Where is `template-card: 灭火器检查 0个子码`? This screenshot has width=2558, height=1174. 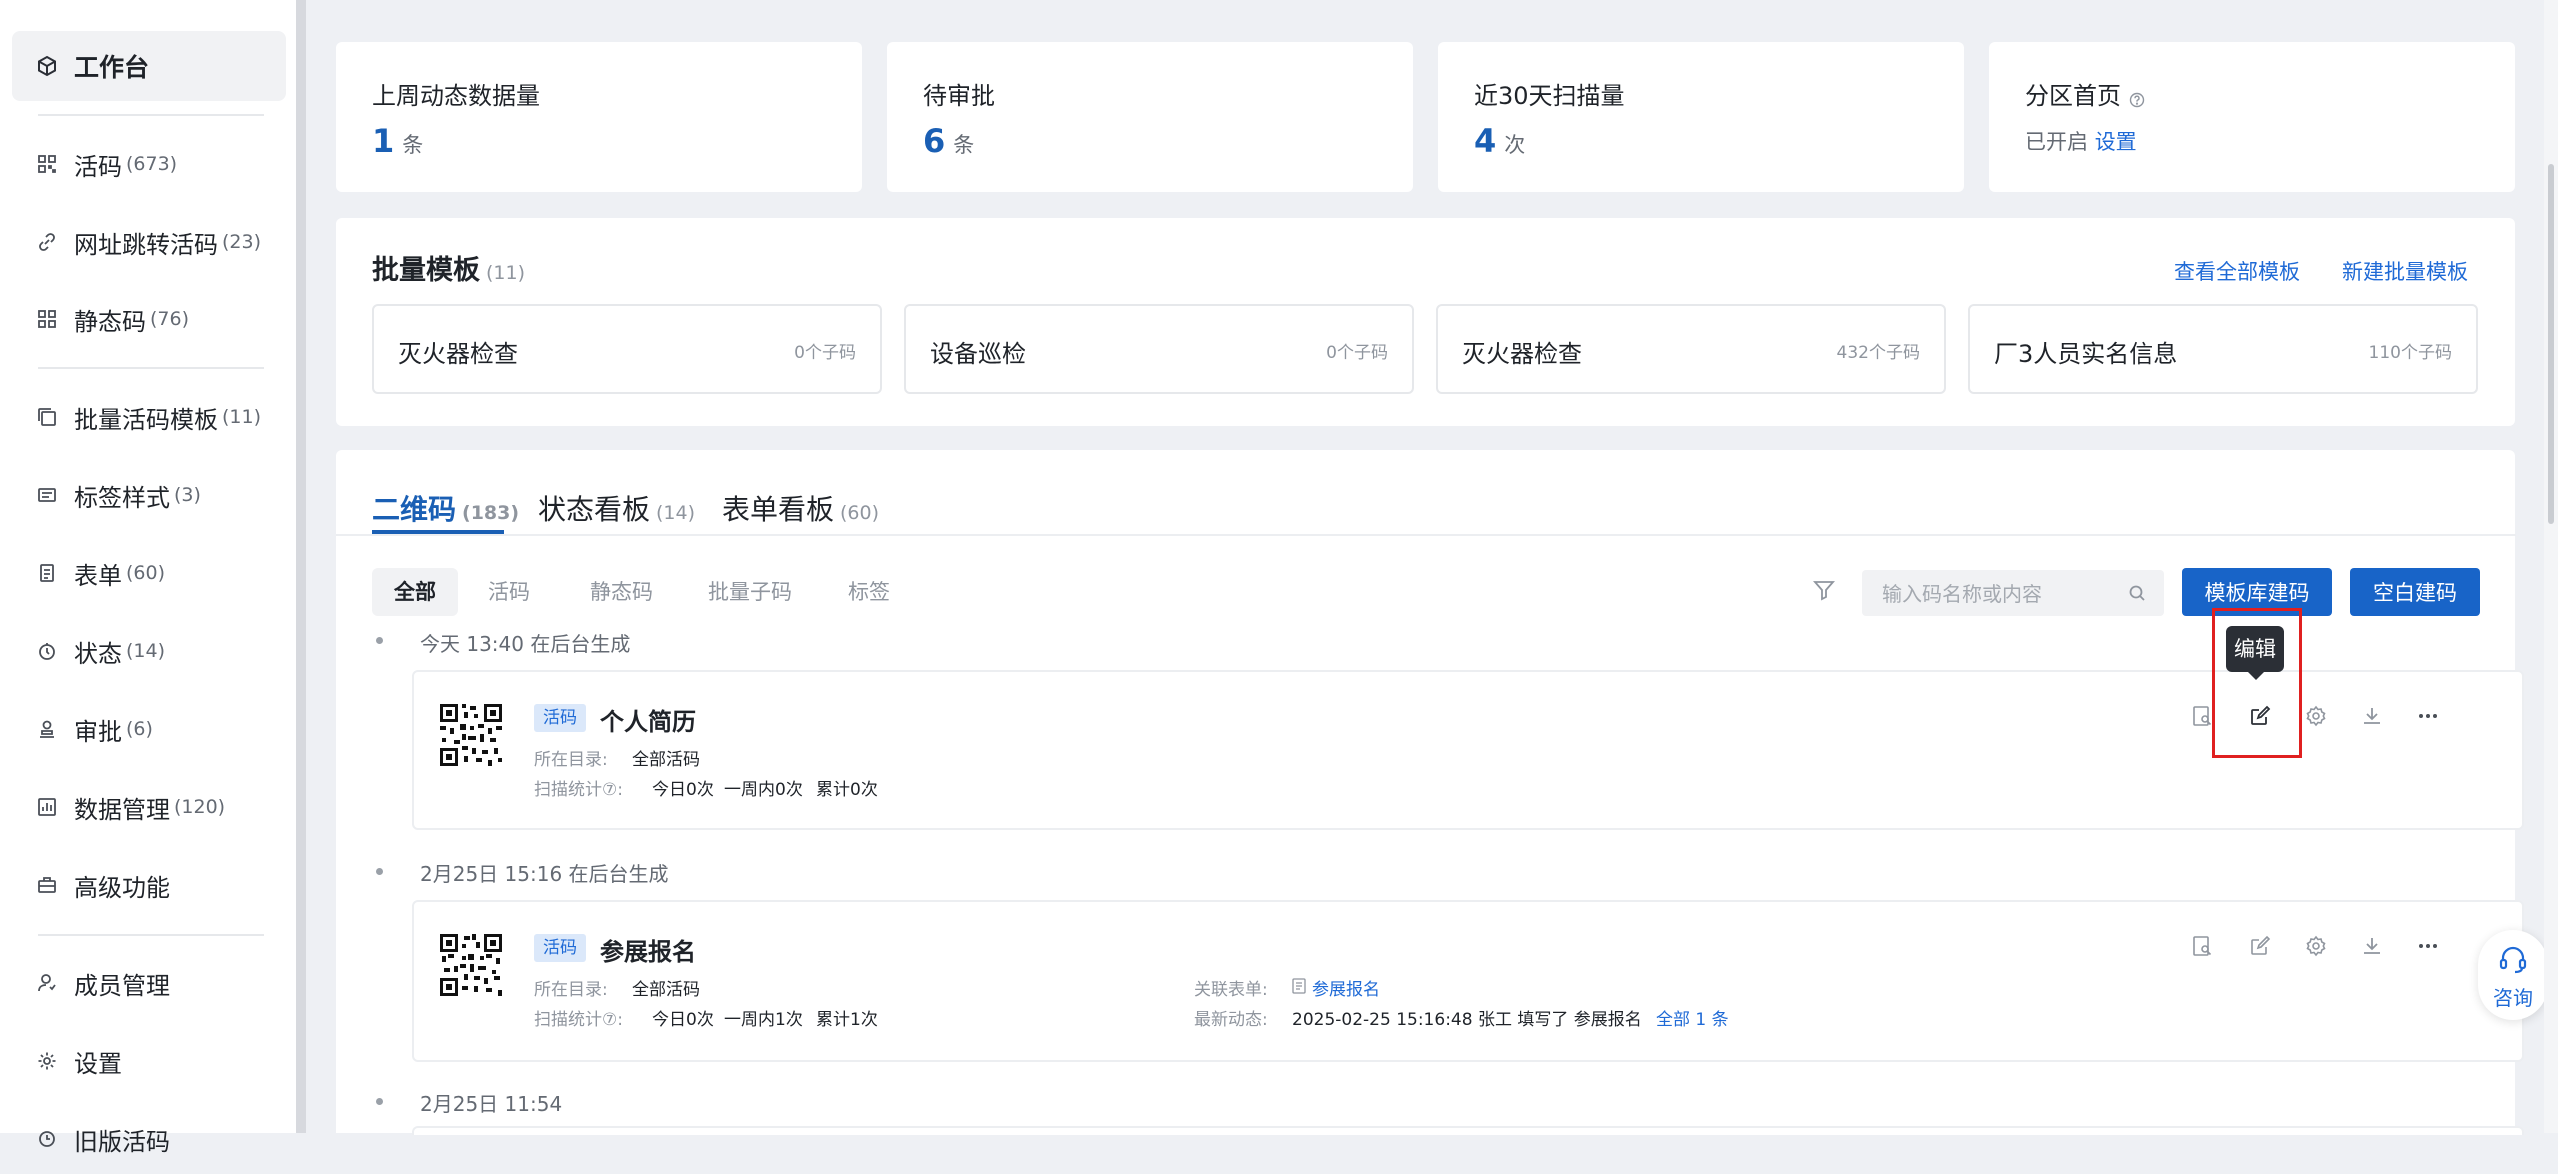 template-card: 灭火器检查 0个子码 is located at coordinates (627, 349).